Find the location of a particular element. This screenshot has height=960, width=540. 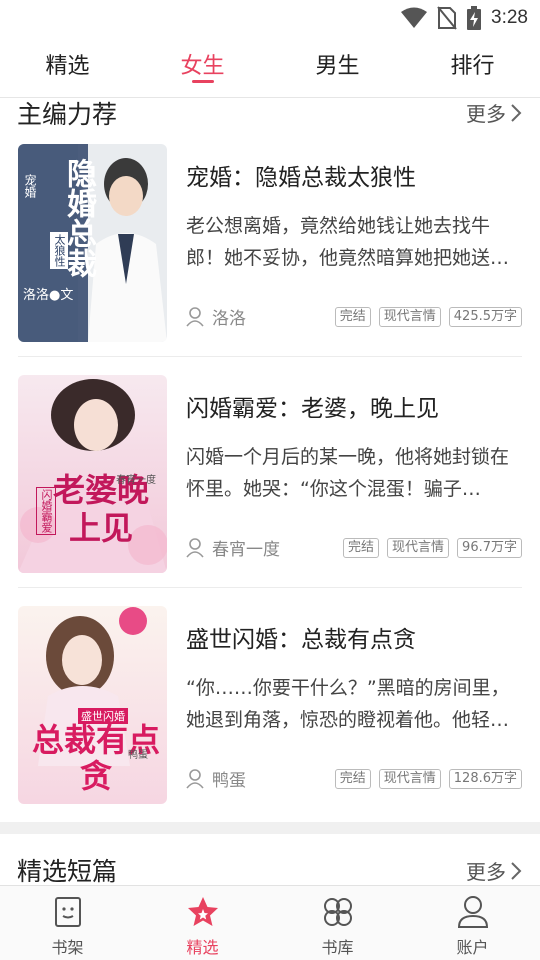

author-row: 鸭蛋 is located at coordinates (216, 778).